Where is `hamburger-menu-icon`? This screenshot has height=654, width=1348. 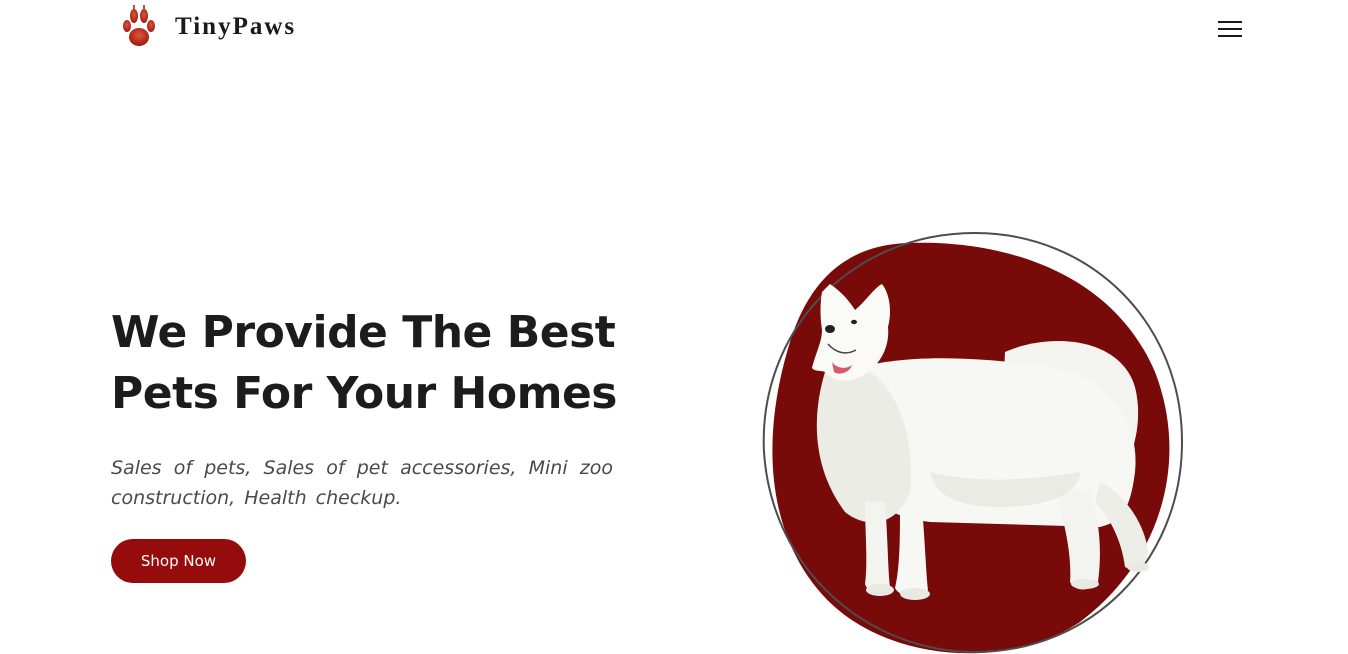 hamburger-menu-icon is located at coordinates (1229, 30).